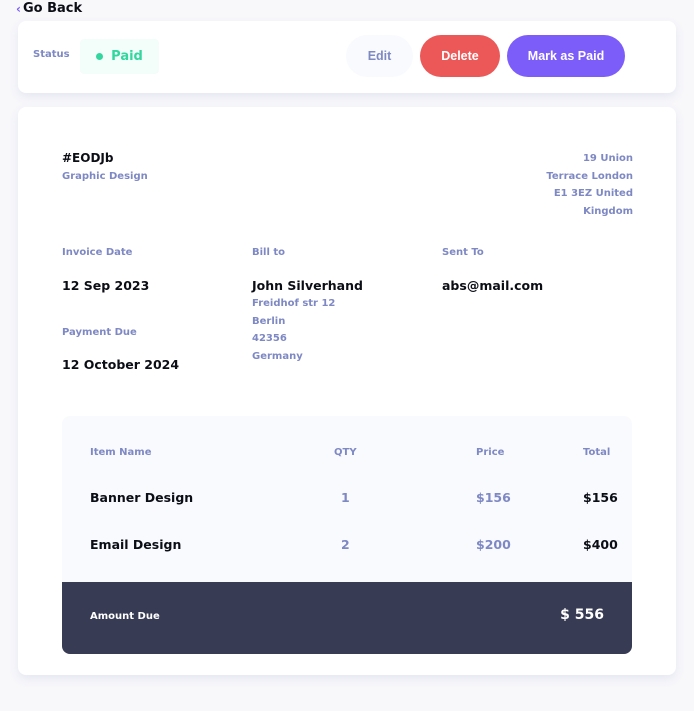  I want to click on go-back-label: Go Back, so click(52, 8).